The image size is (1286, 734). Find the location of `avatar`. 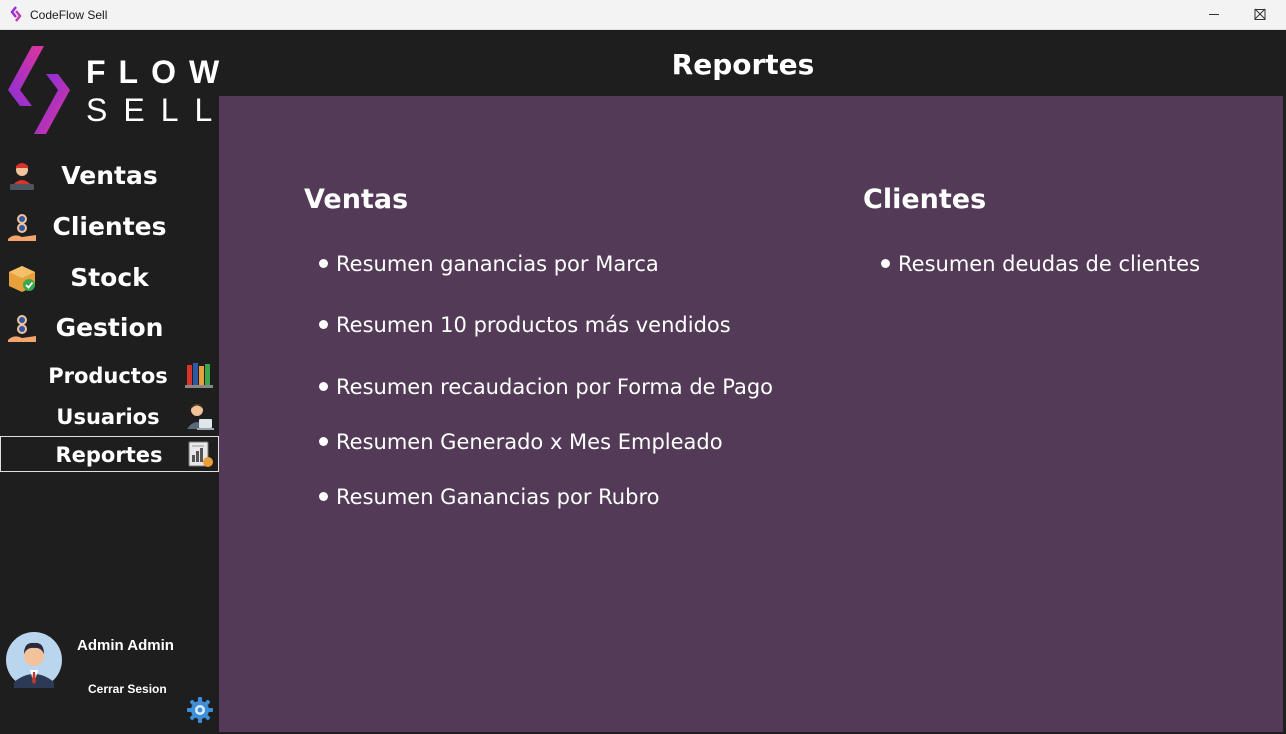

avatar is located at coordinates (34, 660).